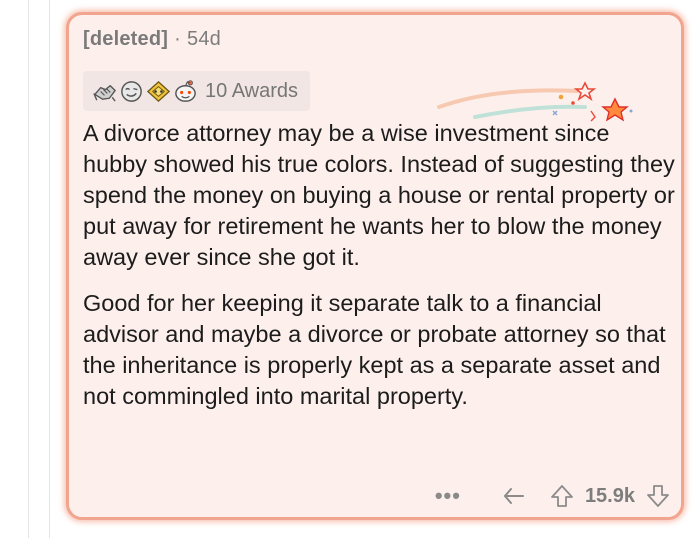 The height and width of the screenshot is (538, 700). Describe the element at coordinates (658, 496) in the screenshot. I see `downvote-icon` at that location.